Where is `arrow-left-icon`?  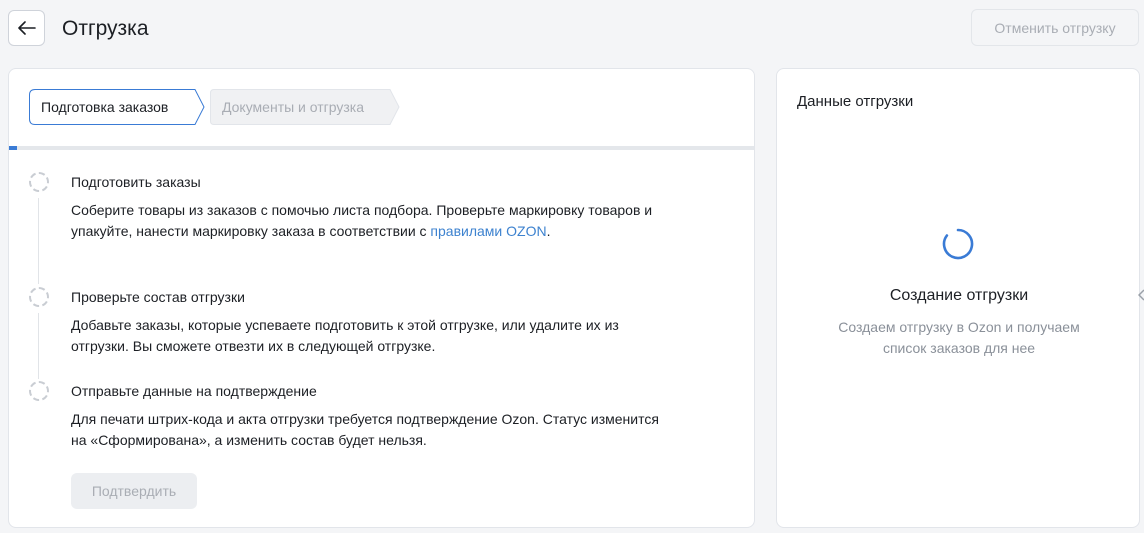
arrow-left-icon is located at coordinates (26, 28).